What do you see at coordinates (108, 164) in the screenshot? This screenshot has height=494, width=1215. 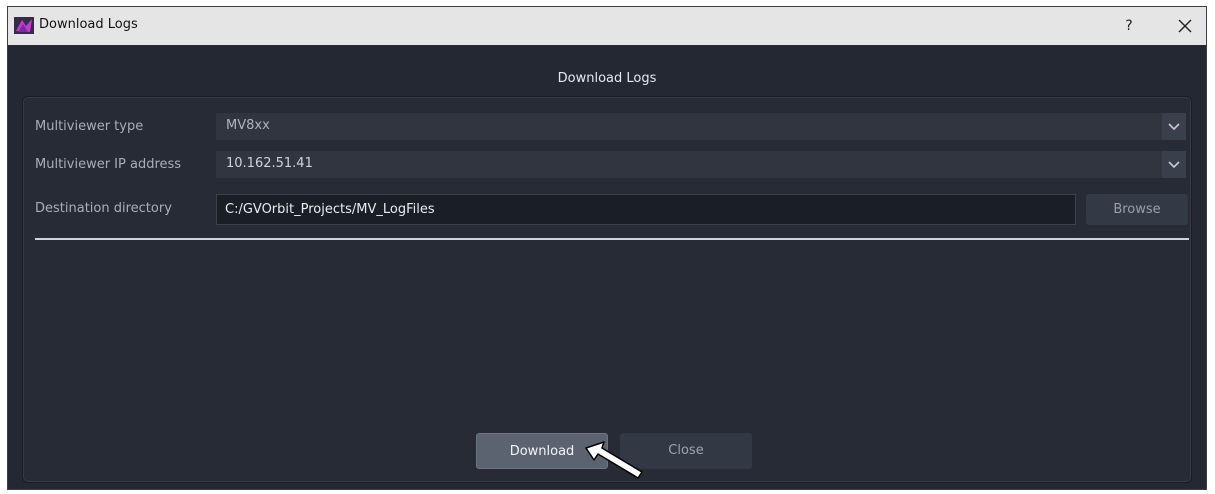 I see `multiviewer-ip-label: Multiviewer IP address` at bounding box center [108, 164].